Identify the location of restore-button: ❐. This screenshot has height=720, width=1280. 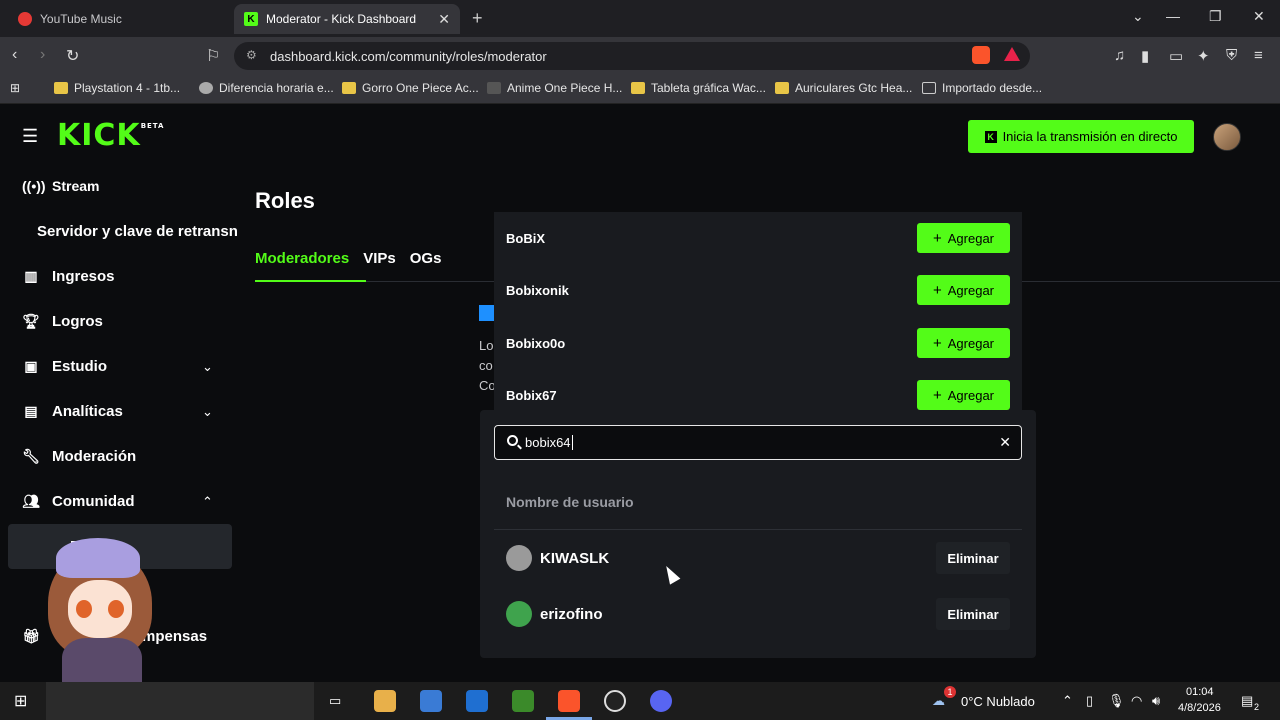
(1215, 16).